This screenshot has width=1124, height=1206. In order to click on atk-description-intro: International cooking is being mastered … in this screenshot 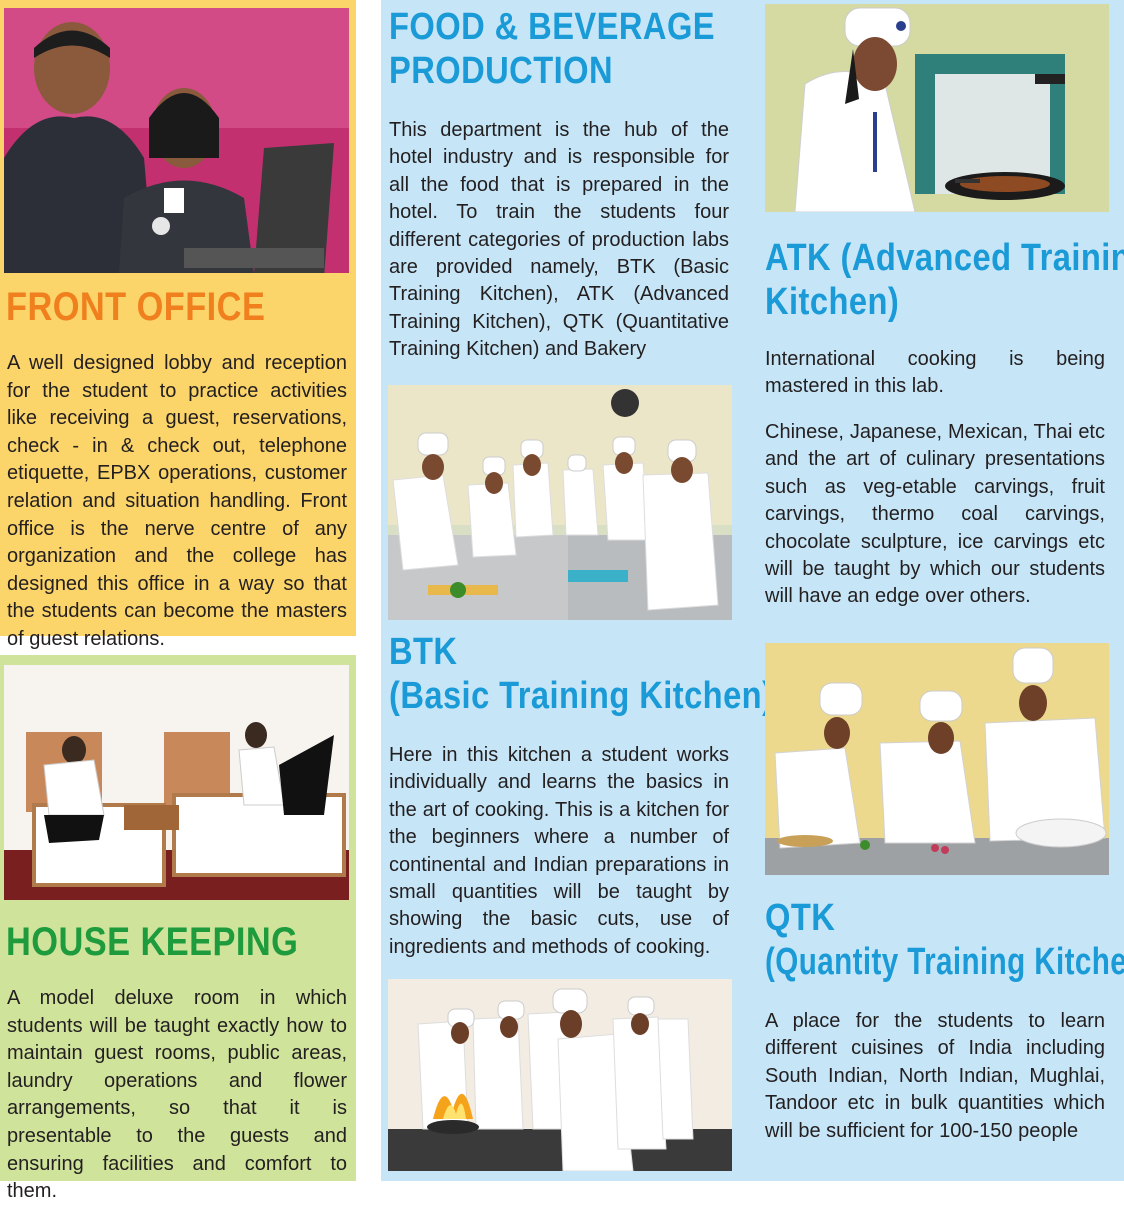, I will do `click(935, 373)`.